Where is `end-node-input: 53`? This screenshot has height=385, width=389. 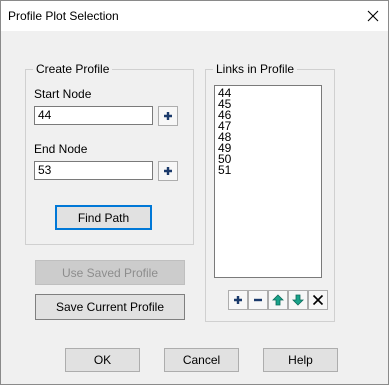 end-node-input: 53 is located at coordinates (93, 170).